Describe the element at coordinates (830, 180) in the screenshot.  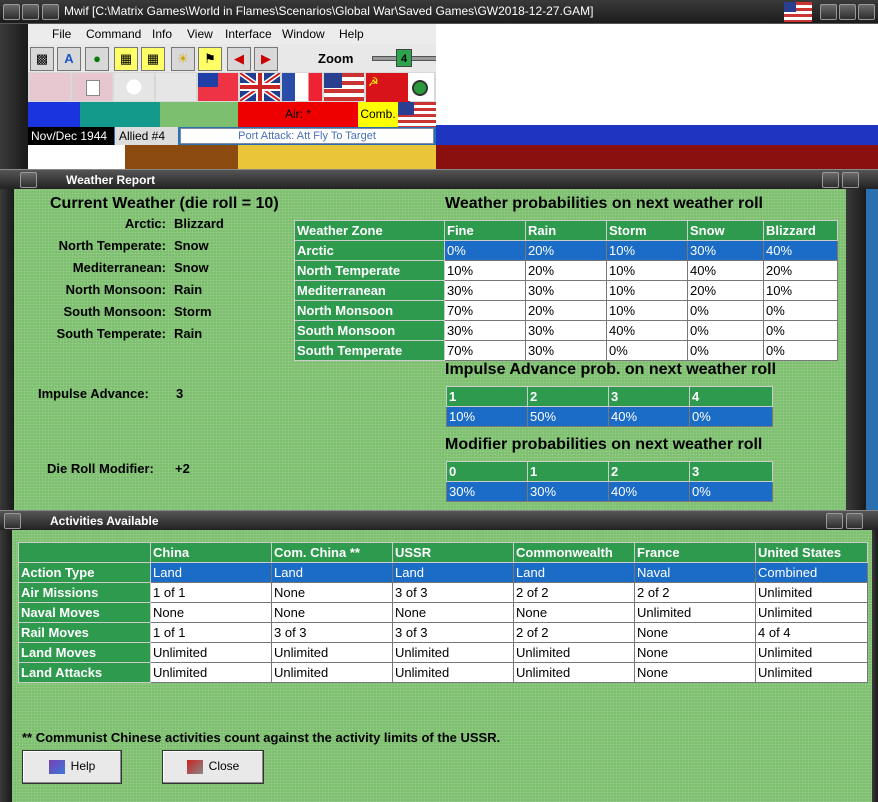
I see `weather-panel-min-button` at that location.